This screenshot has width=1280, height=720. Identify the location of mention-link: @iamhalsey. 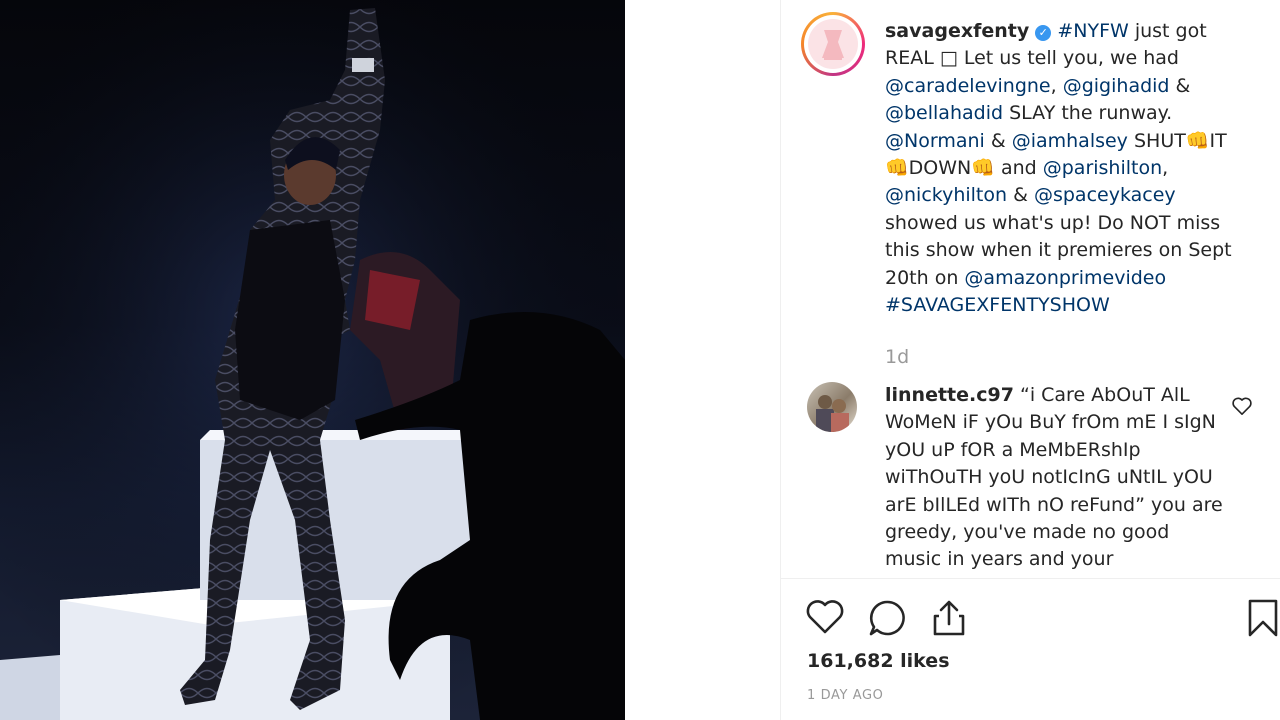
(1070, 141).